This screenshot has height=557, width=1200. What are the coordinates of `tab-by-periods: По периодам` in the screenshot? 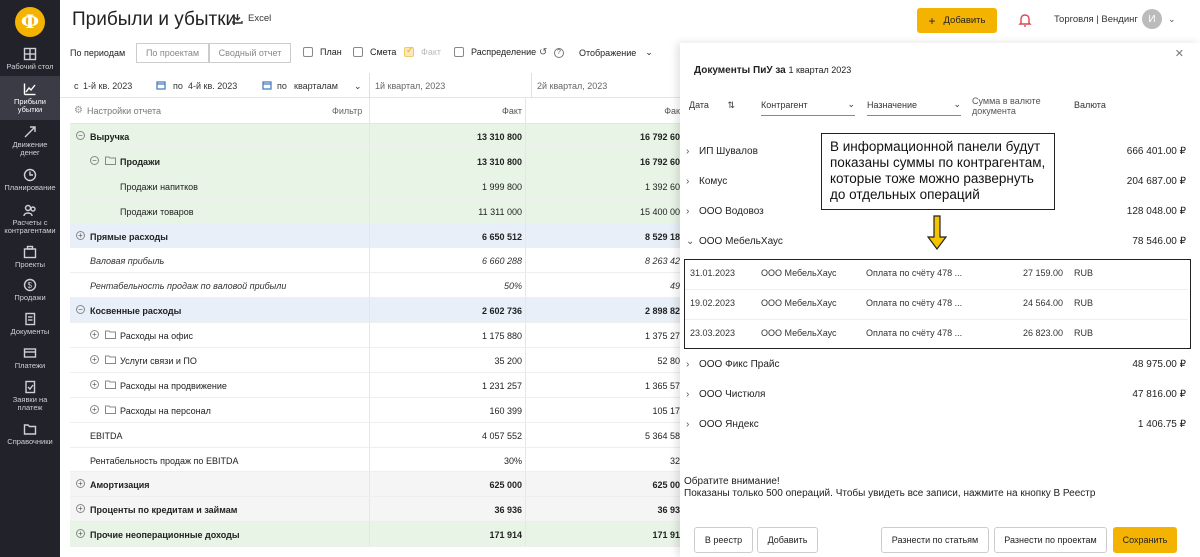 It's located at (97, 53).